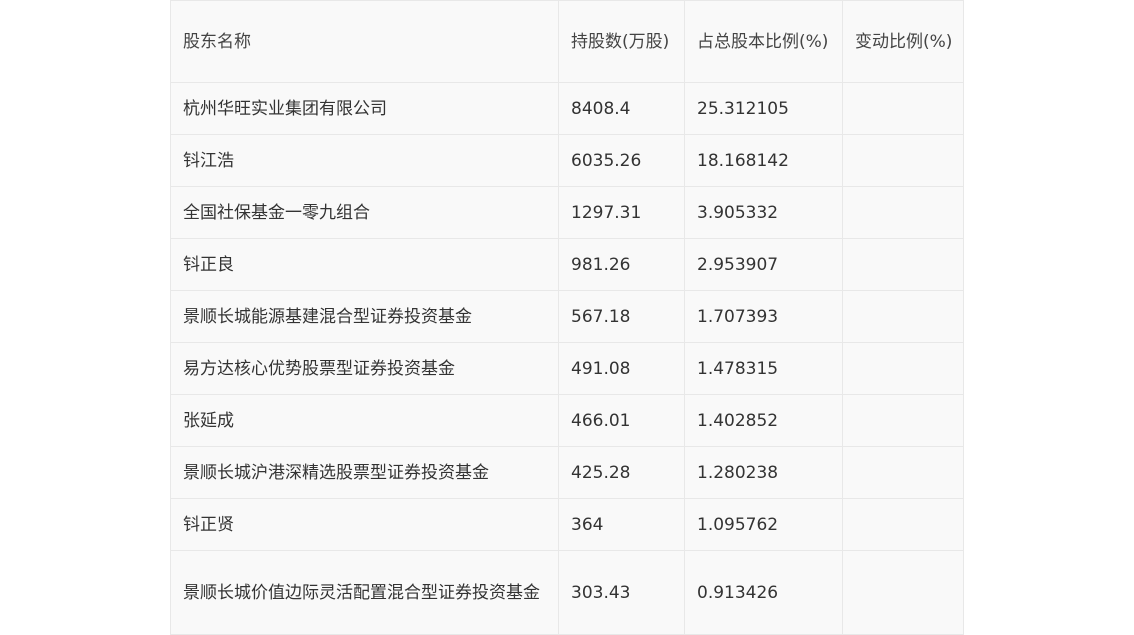 This screenshot has height=635, width=1134. I want to click on cell-name: 张延成, so click(364, 420).